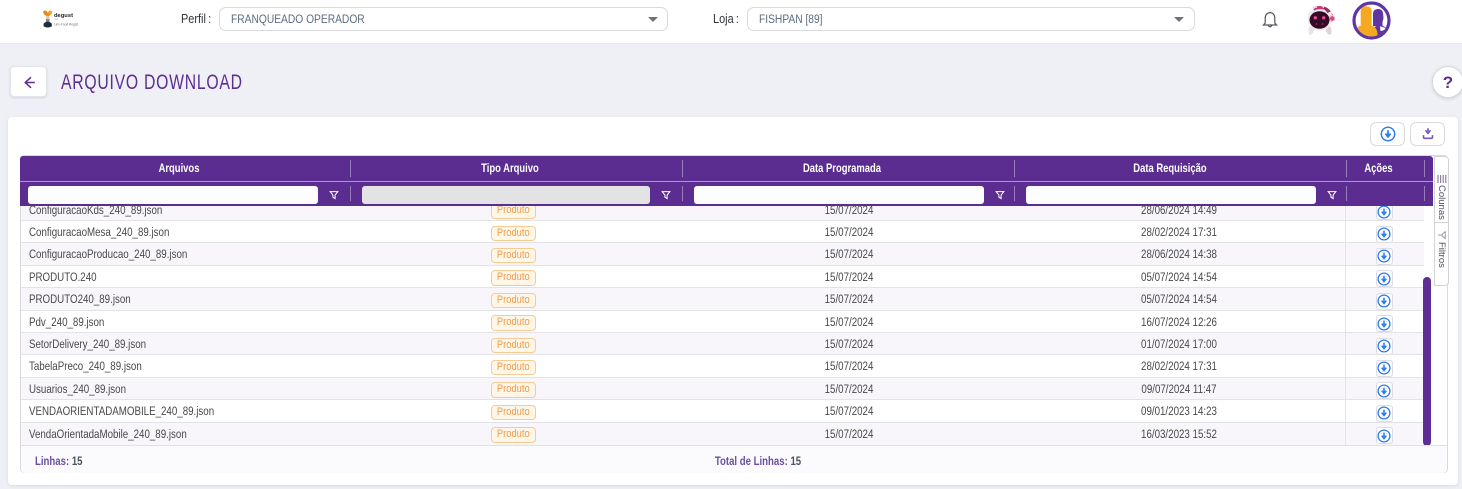 This screenshot has height=489, width=1462. I want to click on svg-text: one, so click(56, 19).